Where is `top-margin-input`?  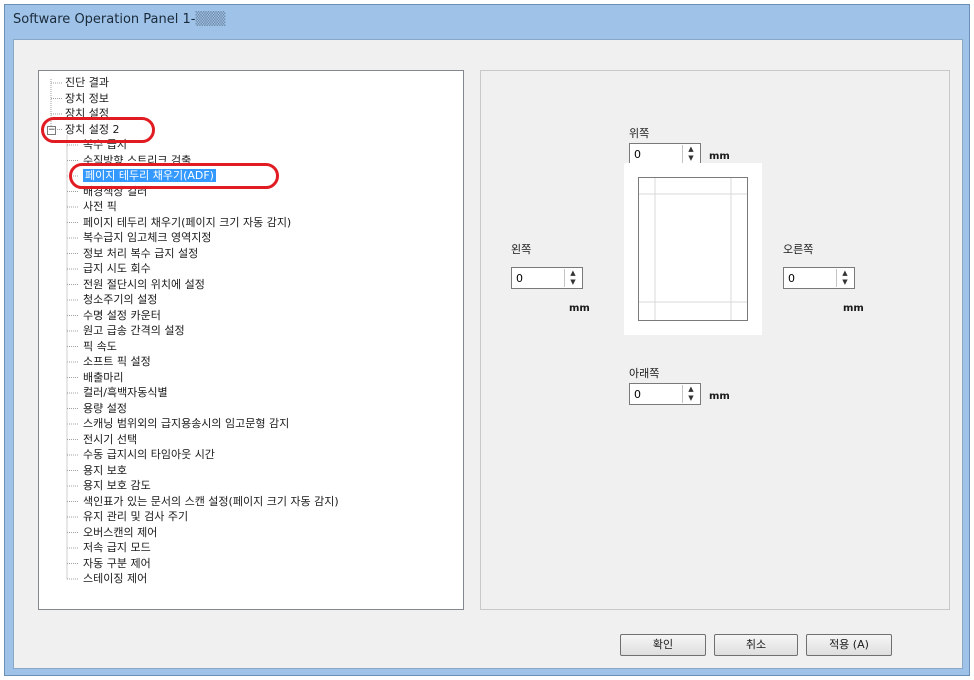
top-margin-input is located at coordinates (658, 154).